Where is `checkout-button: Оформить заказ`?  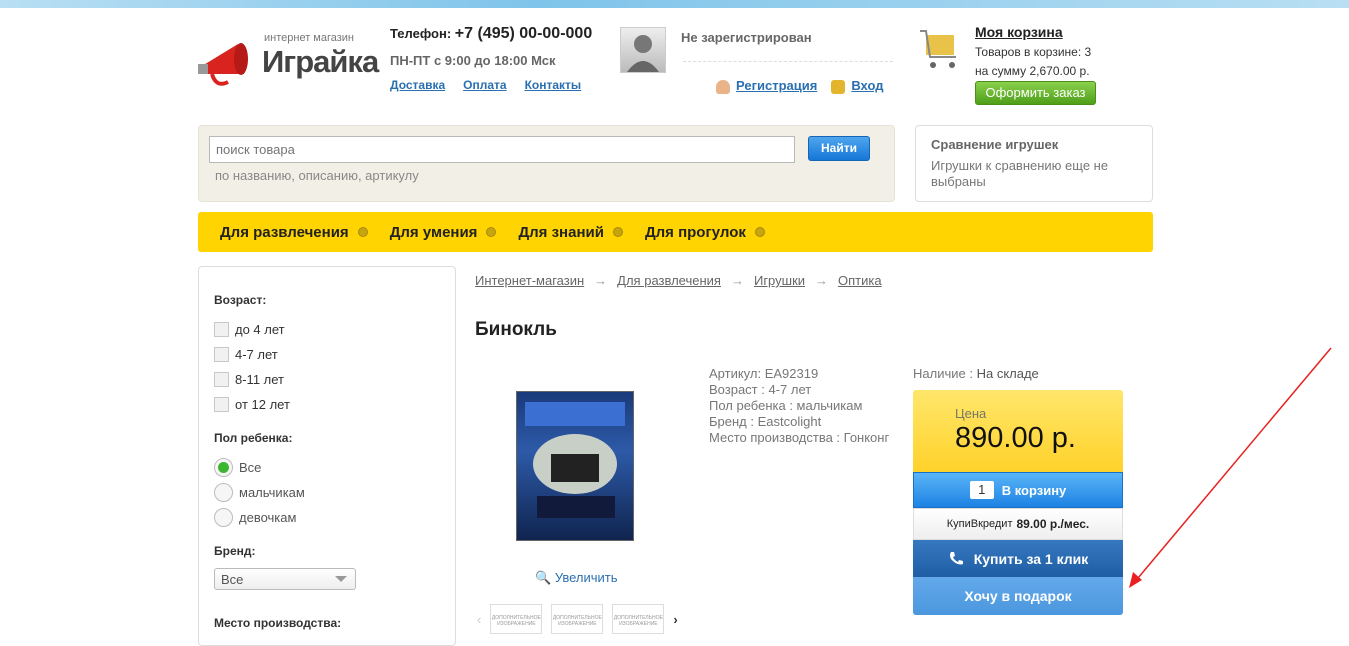
checkout-button: Оформить заказ is located at coordinates (1035, 93).